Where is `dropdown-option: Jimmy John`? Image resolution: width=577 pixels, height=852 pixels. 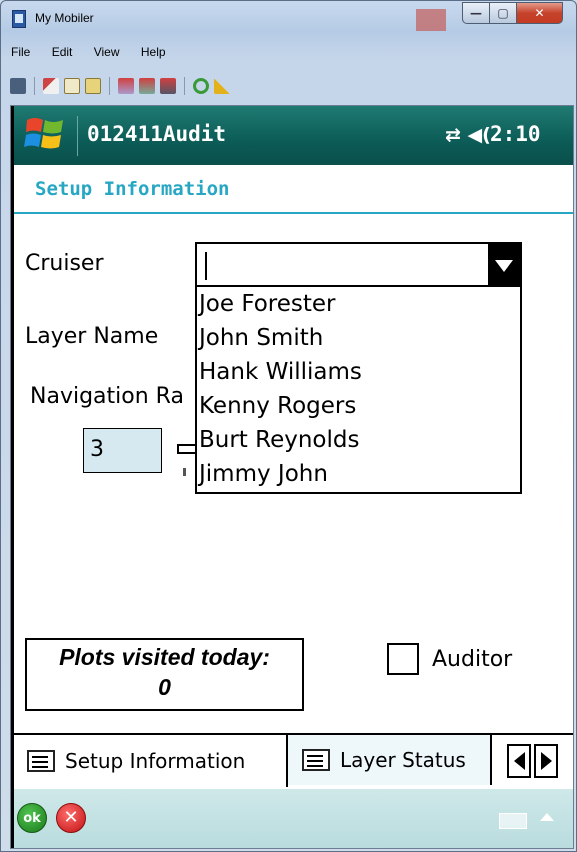 dropdown-option: Jimmy John is located at coordinates (358, 474).